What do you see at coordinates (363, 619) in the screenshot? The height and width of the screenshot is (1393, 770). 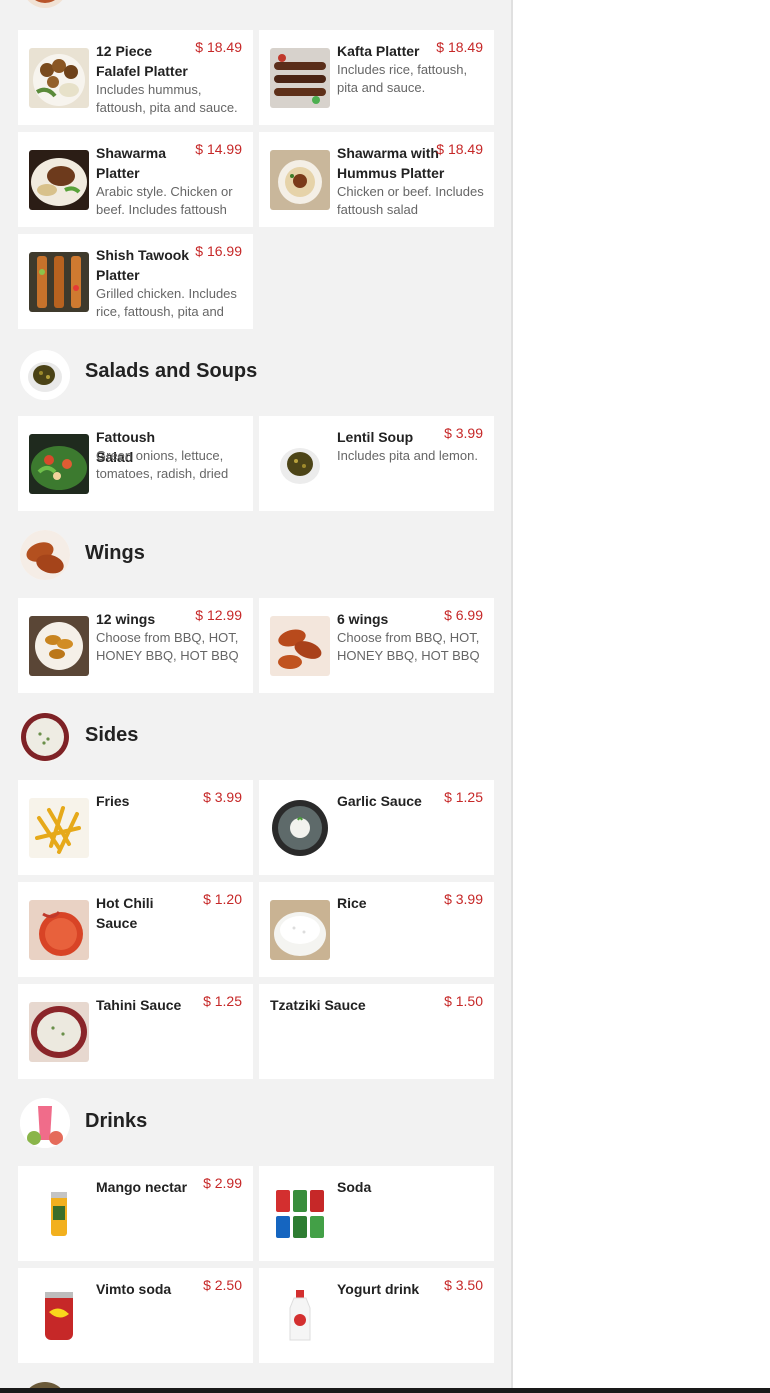 I see `item-name: 6 wings` at bounding box center [363, 619].